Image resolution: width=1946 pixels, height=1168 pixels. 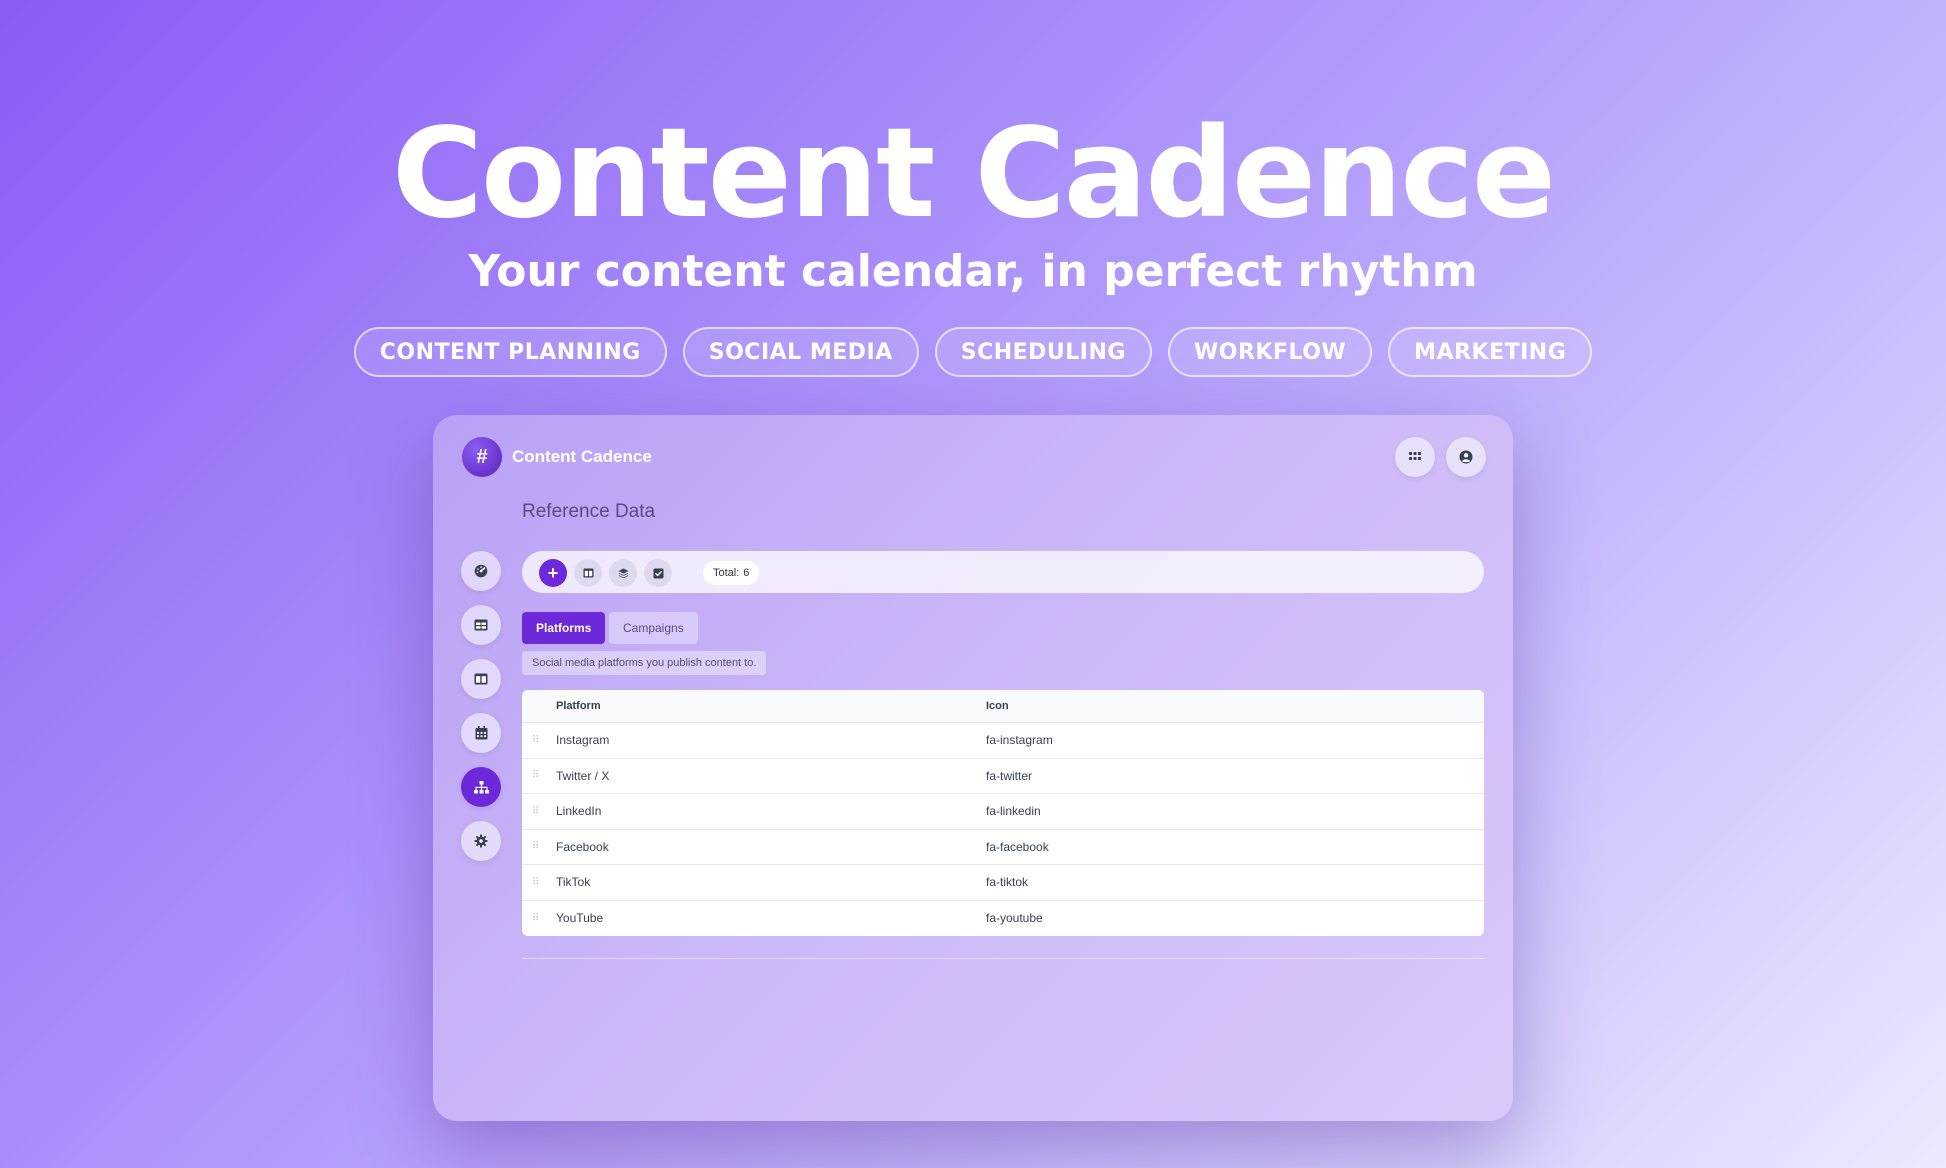 What do you see at coordinates (1270, 352) in the screenshot?
I see `tag-workflow: WORKFLOW` at bounding box center [1270, 352].